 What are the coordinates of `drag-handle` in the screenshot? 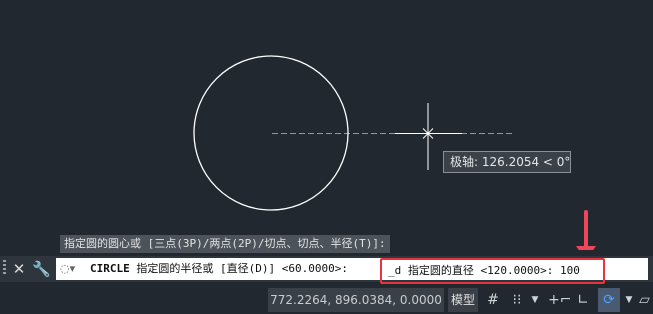 It's located at (5, 269).